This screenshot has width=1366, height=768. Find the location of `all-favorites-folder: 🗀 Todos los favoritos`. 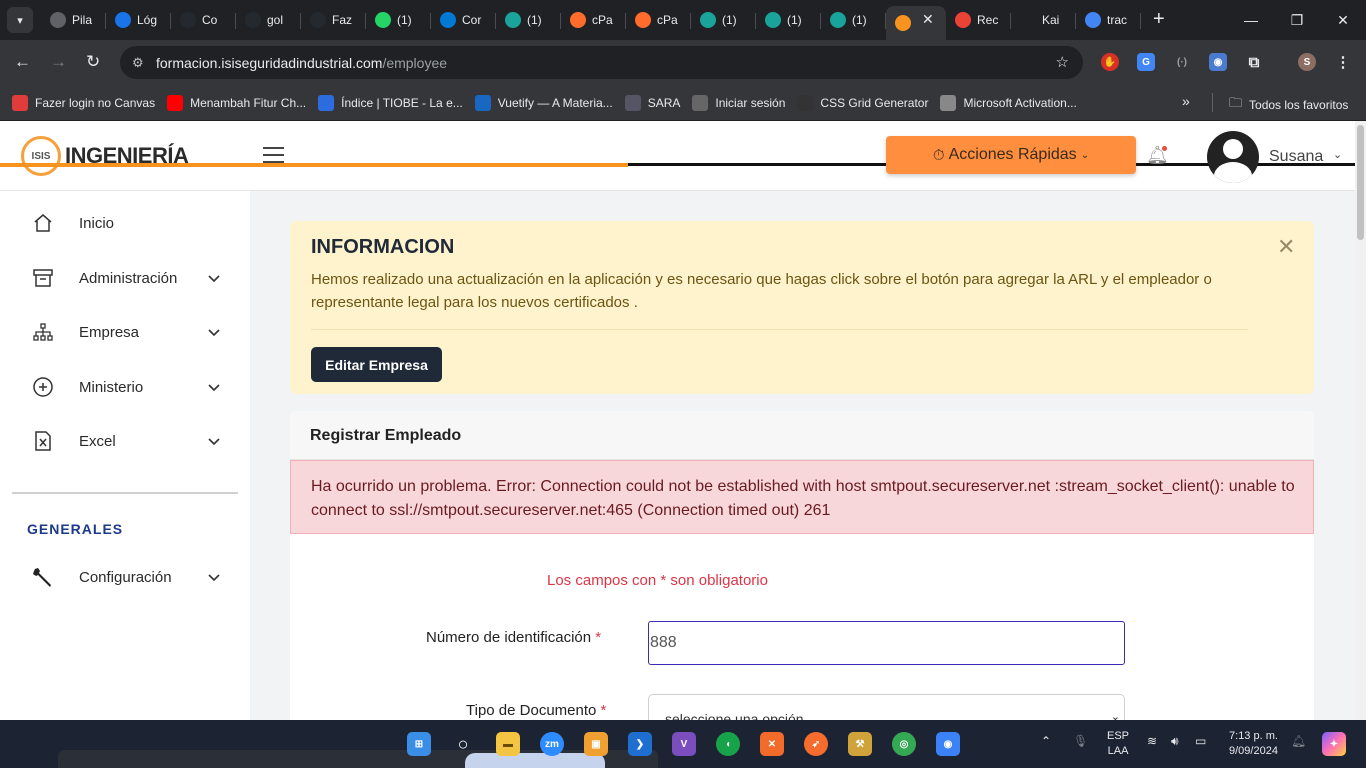

all-favorites-folder: 🗀 Todos los favoritos is located at coordinates (1288, 105).